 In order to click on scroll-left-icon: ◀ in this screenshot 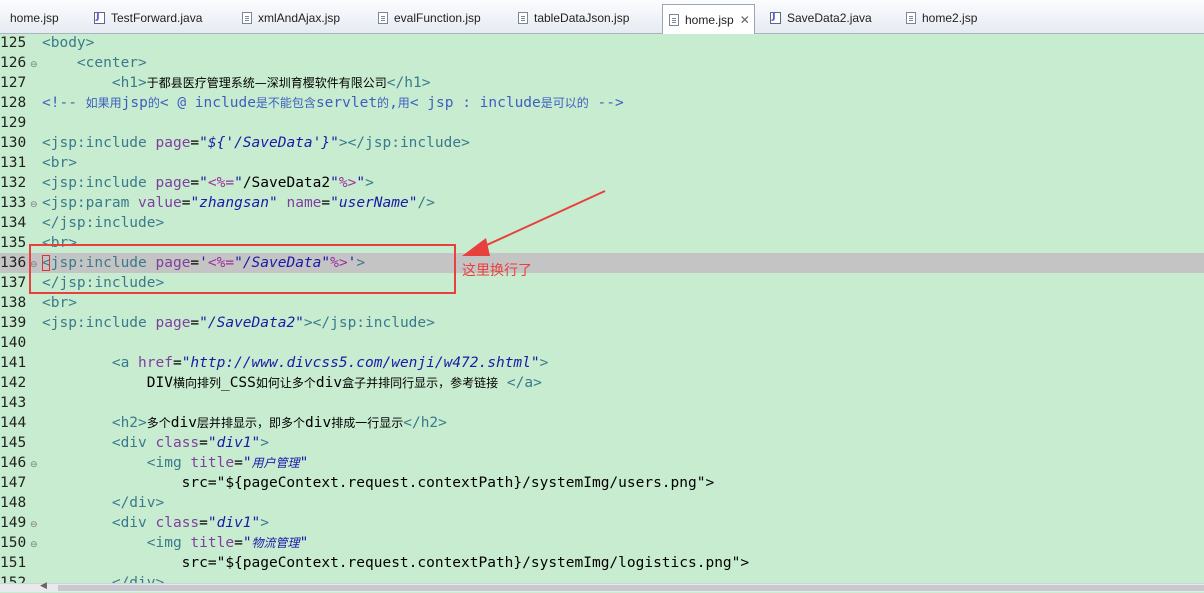, I will do `click(43, 586)`.